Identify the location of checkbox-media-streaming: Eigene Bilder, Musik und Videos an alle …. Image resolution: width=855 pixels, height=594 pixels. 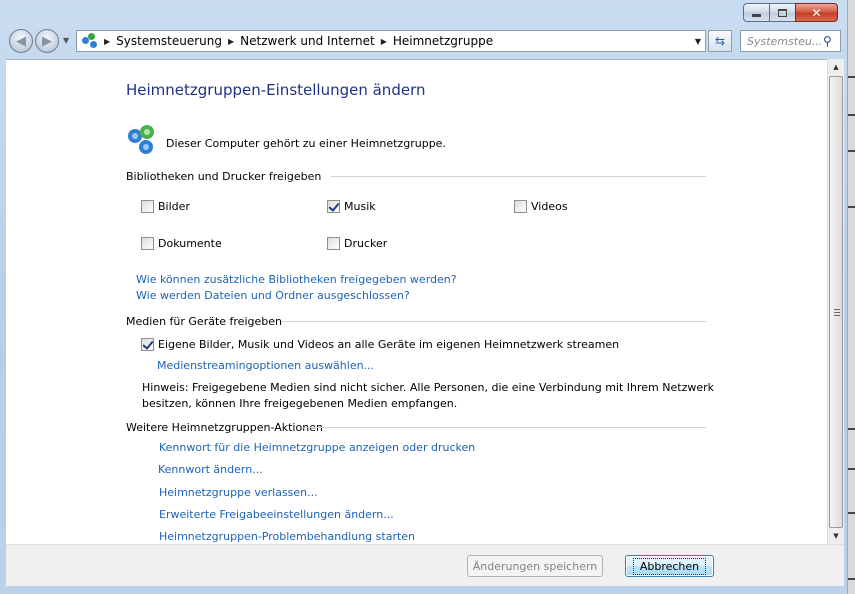
(380, 344).